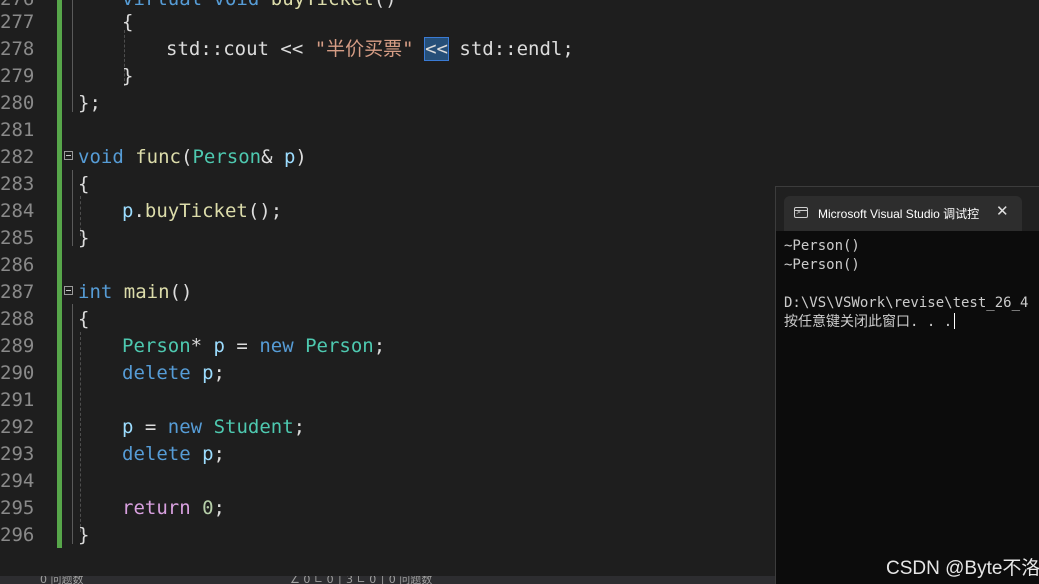 This screenshot has height=584, width=1039. I want to click on code-text: void func(Person& p), so click(192, 157).